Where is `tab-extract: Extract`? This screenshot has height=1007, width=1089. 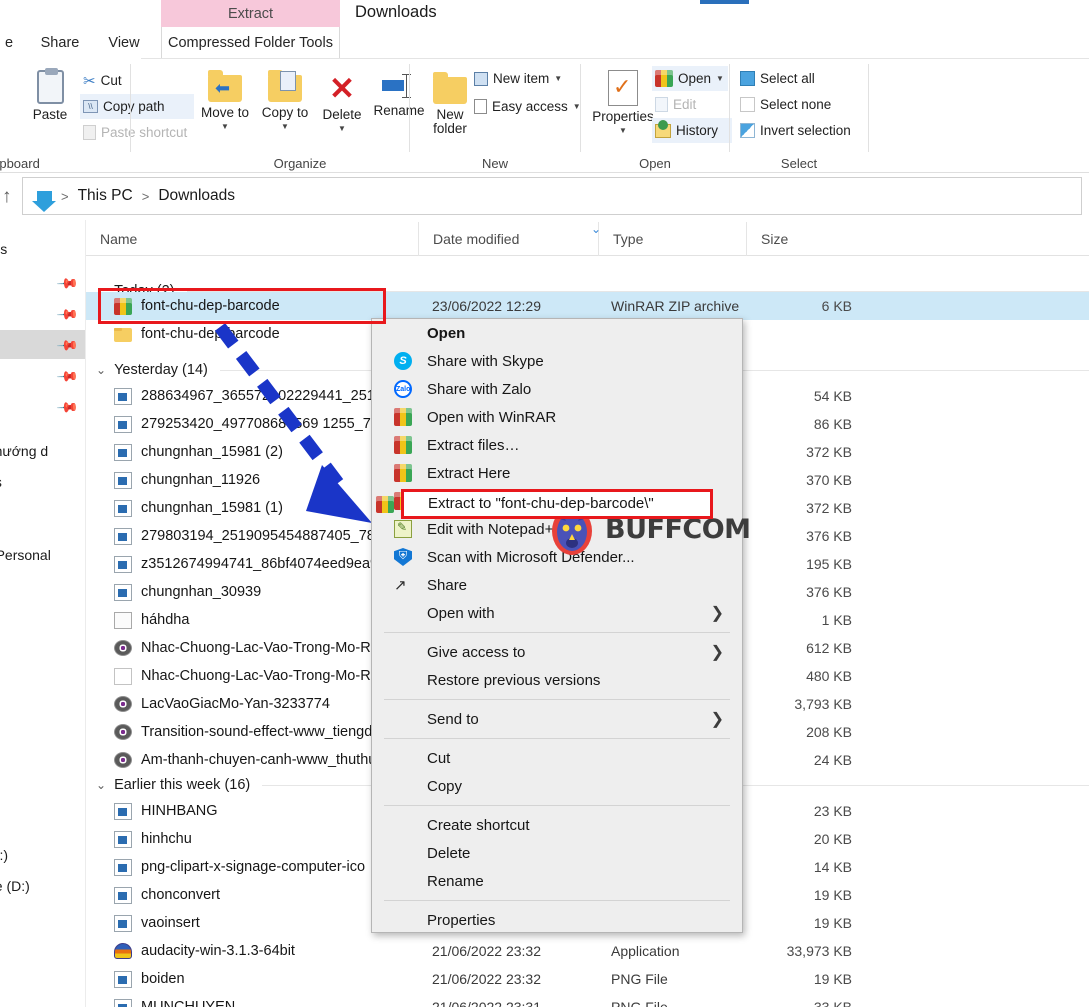 tab-extract: Extract is located at coordinates (250, 13).